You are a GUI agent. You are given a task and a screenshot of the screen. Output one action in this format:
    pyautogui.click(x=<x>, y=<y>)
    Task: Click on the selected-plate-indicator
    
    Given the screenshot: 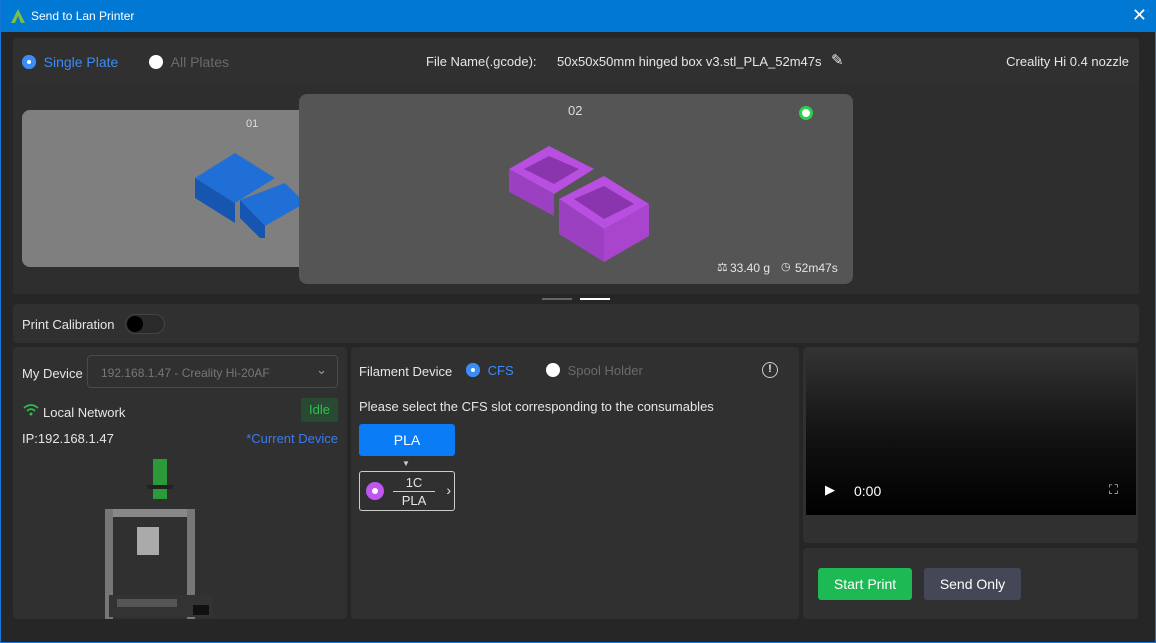 What is the action you would take?
    pyautogui.click(x=806, y=113)
    